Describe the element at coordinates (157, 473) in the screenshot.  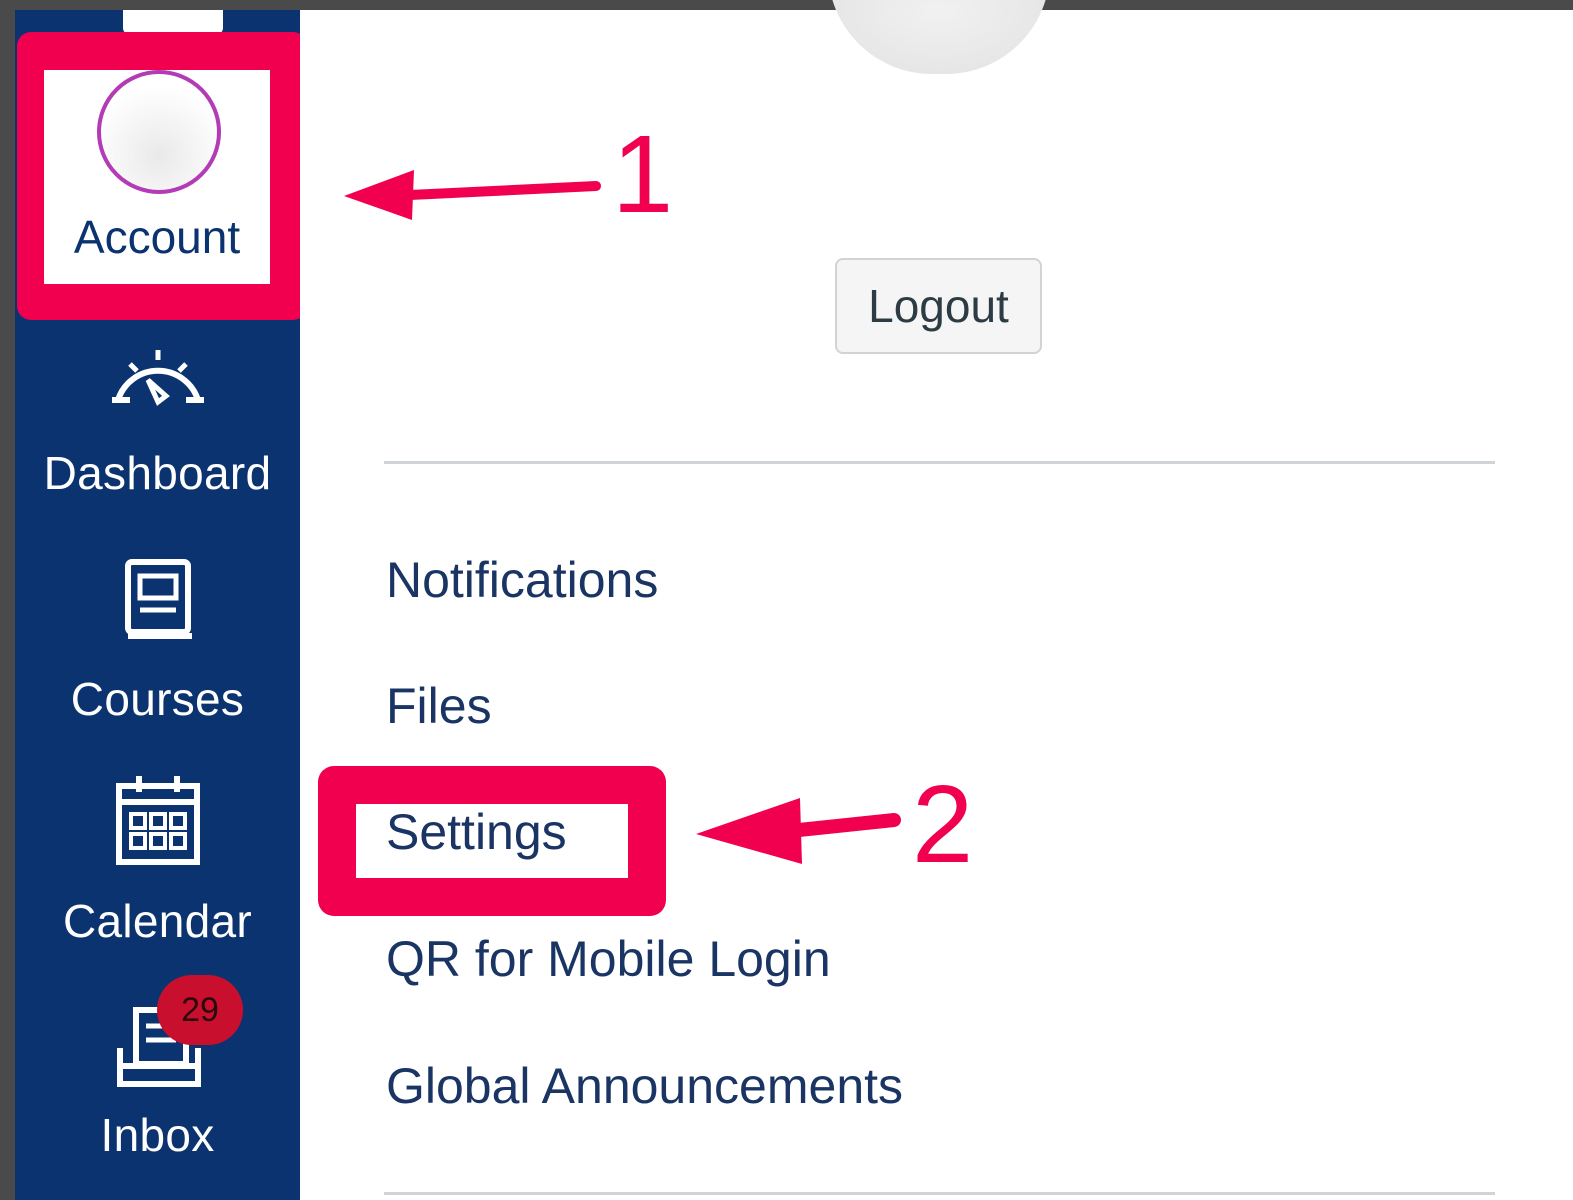
I see `nav-label-dashboard: Dashboard` at that location.